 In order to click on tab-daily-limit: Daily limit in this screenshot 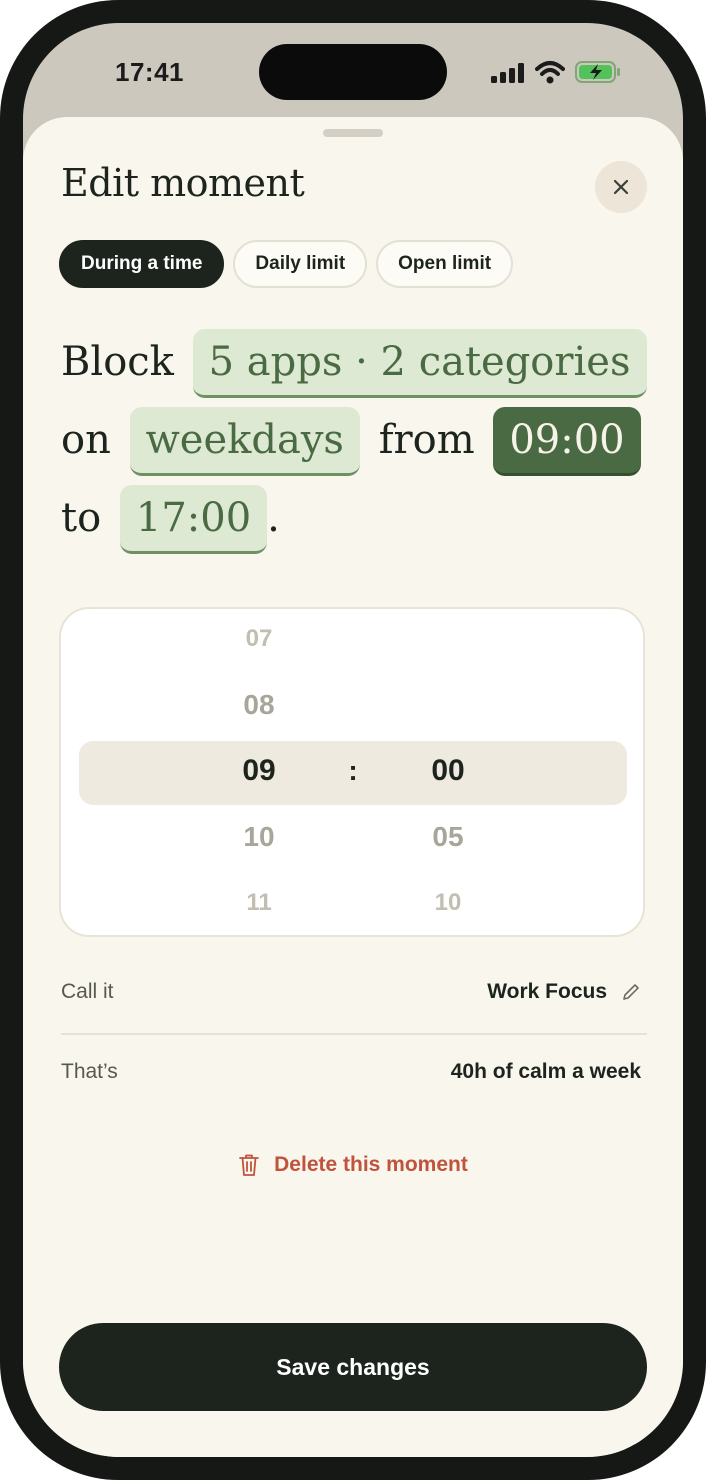, I will do `click(300, 264)`.